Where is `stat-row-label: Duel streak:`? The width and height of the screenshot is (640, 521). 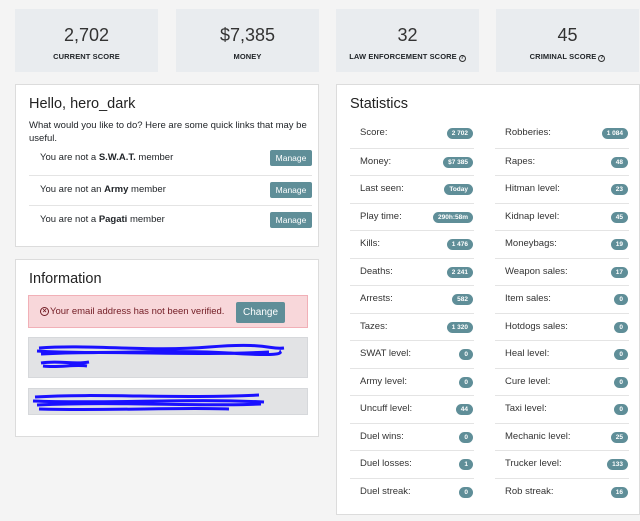 stat-row-label: Duel streak: is located at coordinates (385, 491).